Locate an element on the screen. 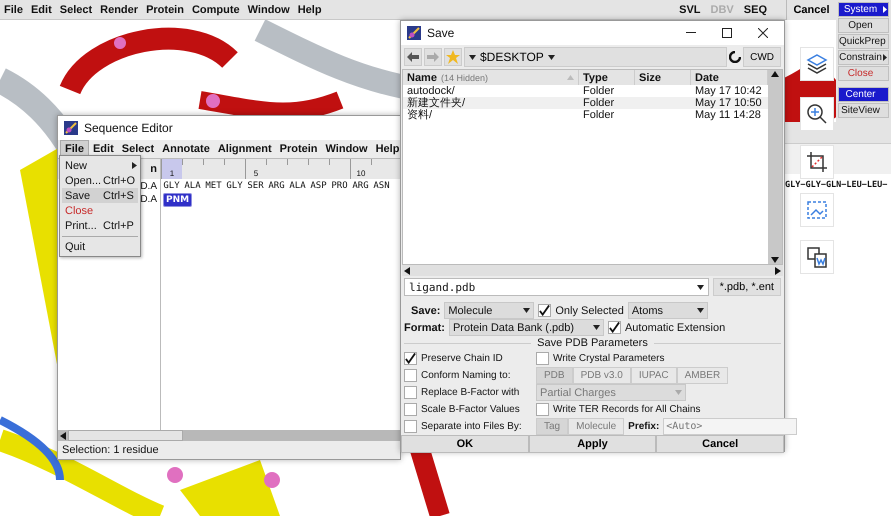 This screenshot has width=891, height=516. menu-item: Render is located at coordinates (119, 10).